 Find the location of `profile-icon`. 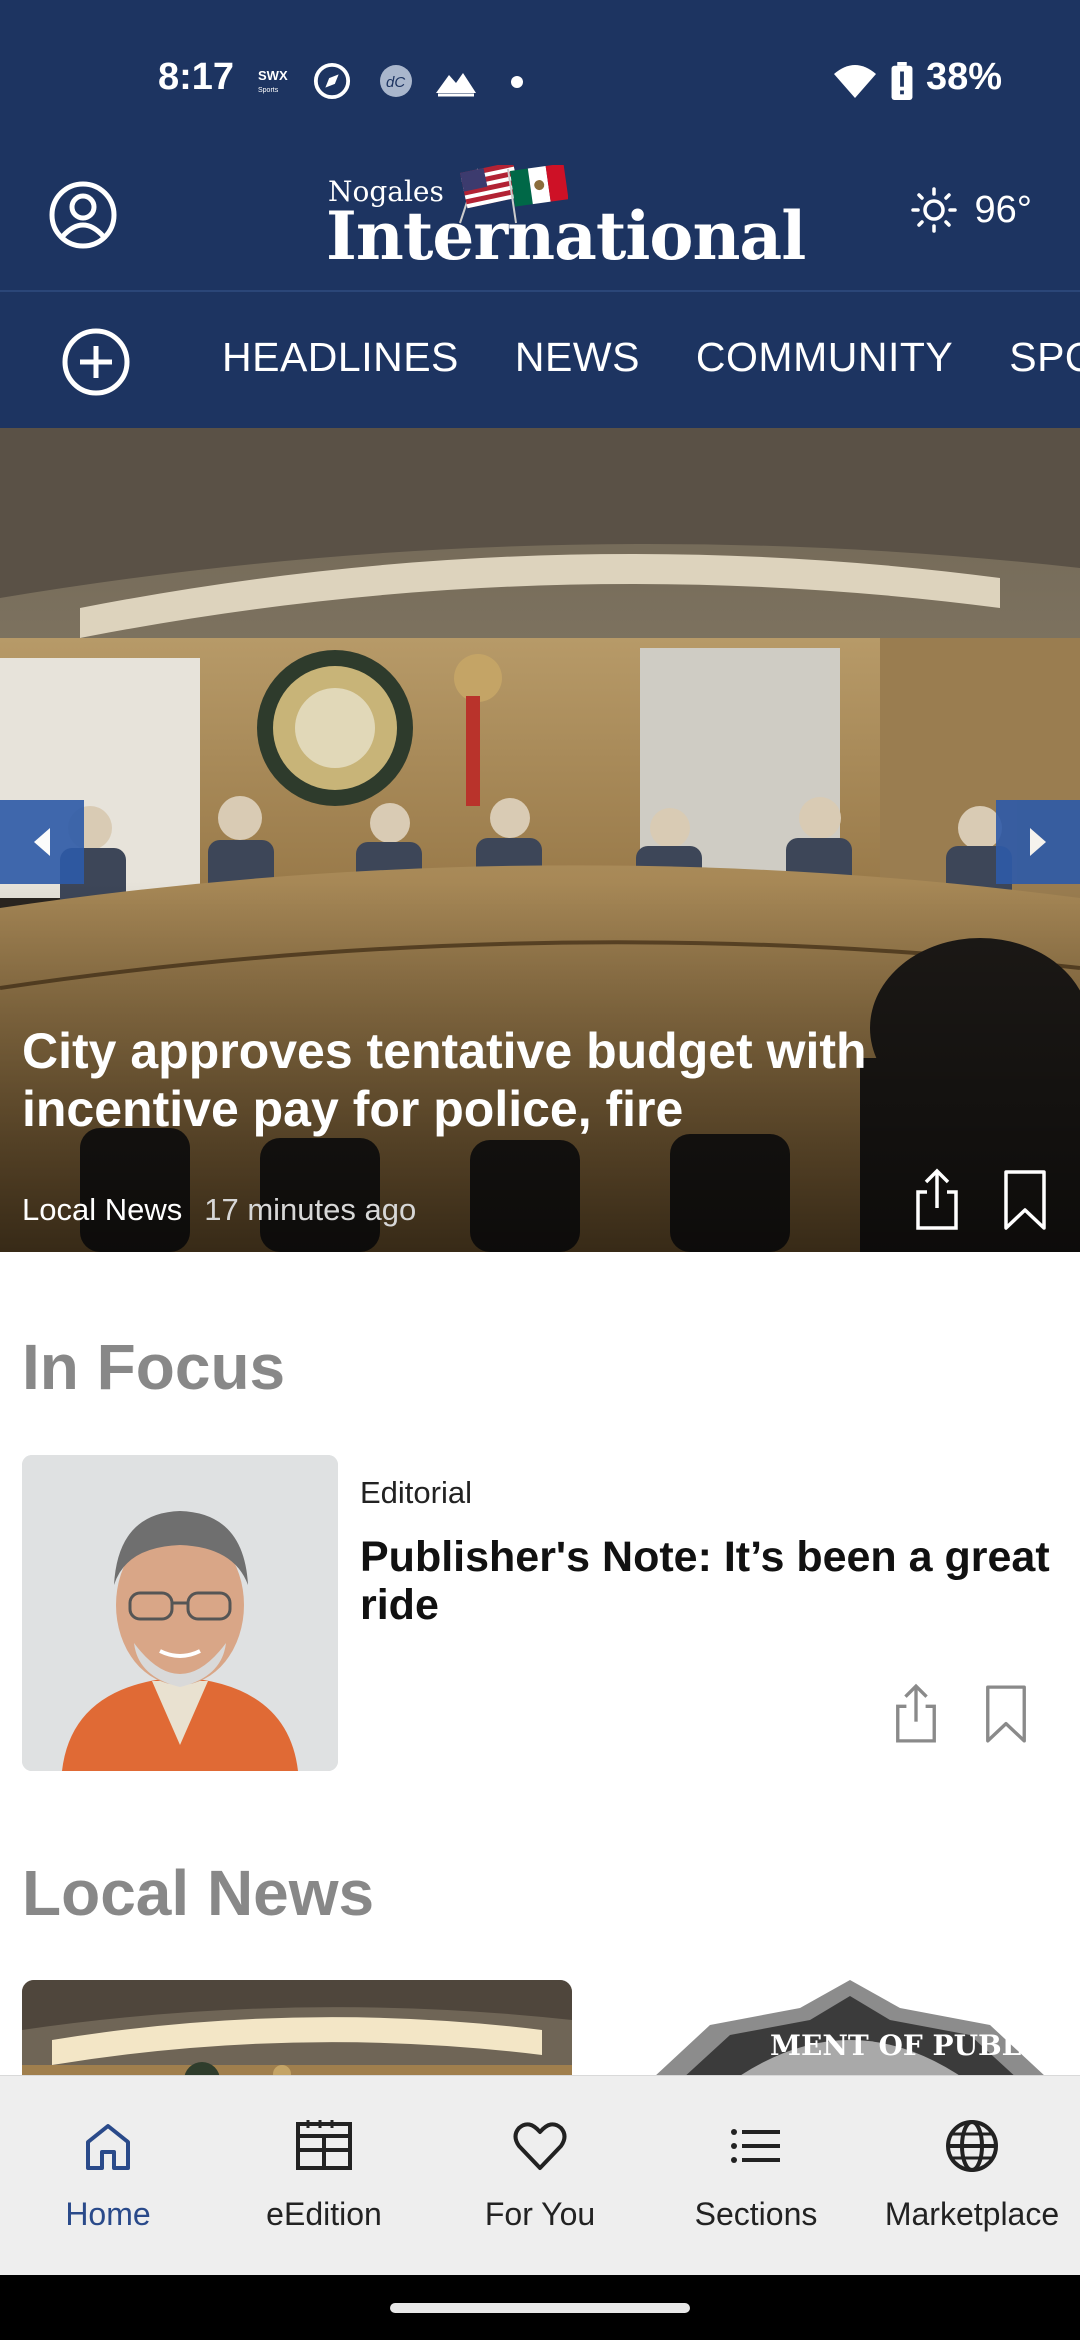

profile-icon is located at coordinates (83, 215).